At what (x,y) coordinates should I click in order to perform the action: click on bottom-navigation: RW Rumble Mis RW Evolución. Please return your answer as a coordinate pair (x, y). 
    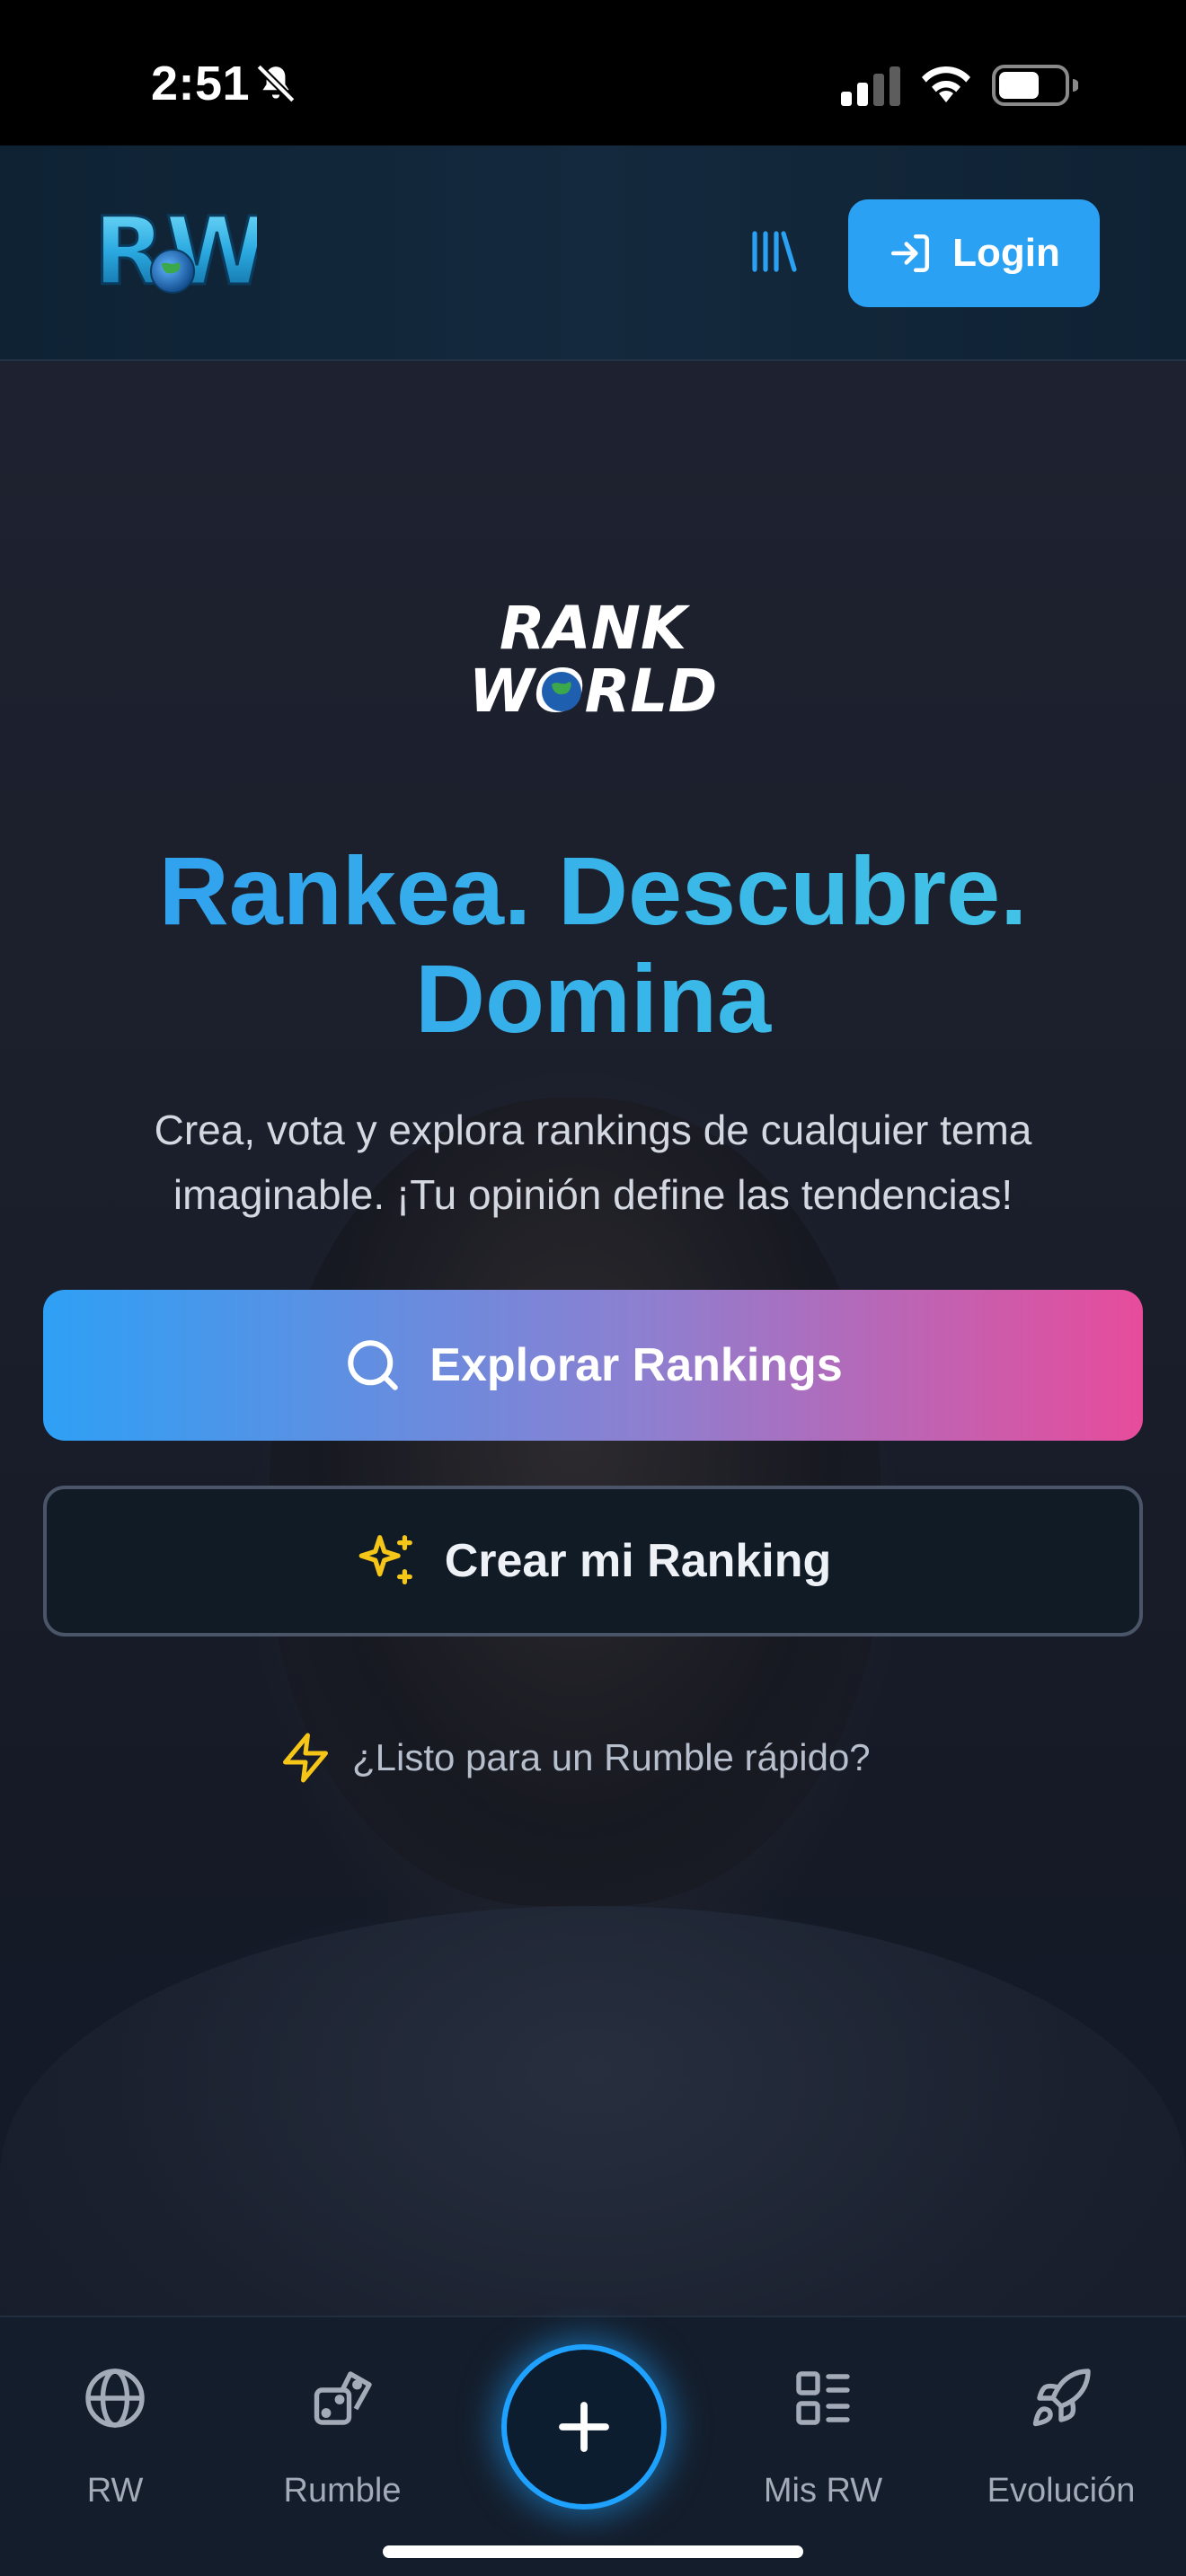
    Looking at the image, I should click on (593, 2446).